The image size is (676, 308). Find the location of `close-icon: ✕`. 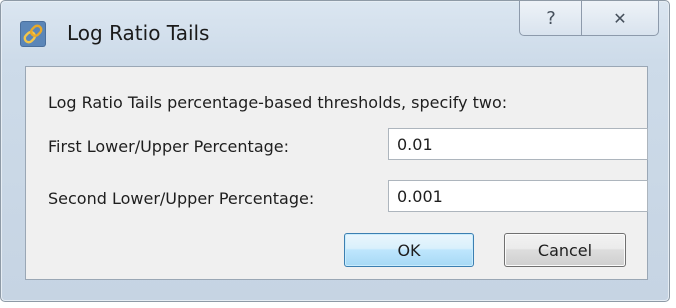

close-icon: ✕ is located at coordinates (620, 18).